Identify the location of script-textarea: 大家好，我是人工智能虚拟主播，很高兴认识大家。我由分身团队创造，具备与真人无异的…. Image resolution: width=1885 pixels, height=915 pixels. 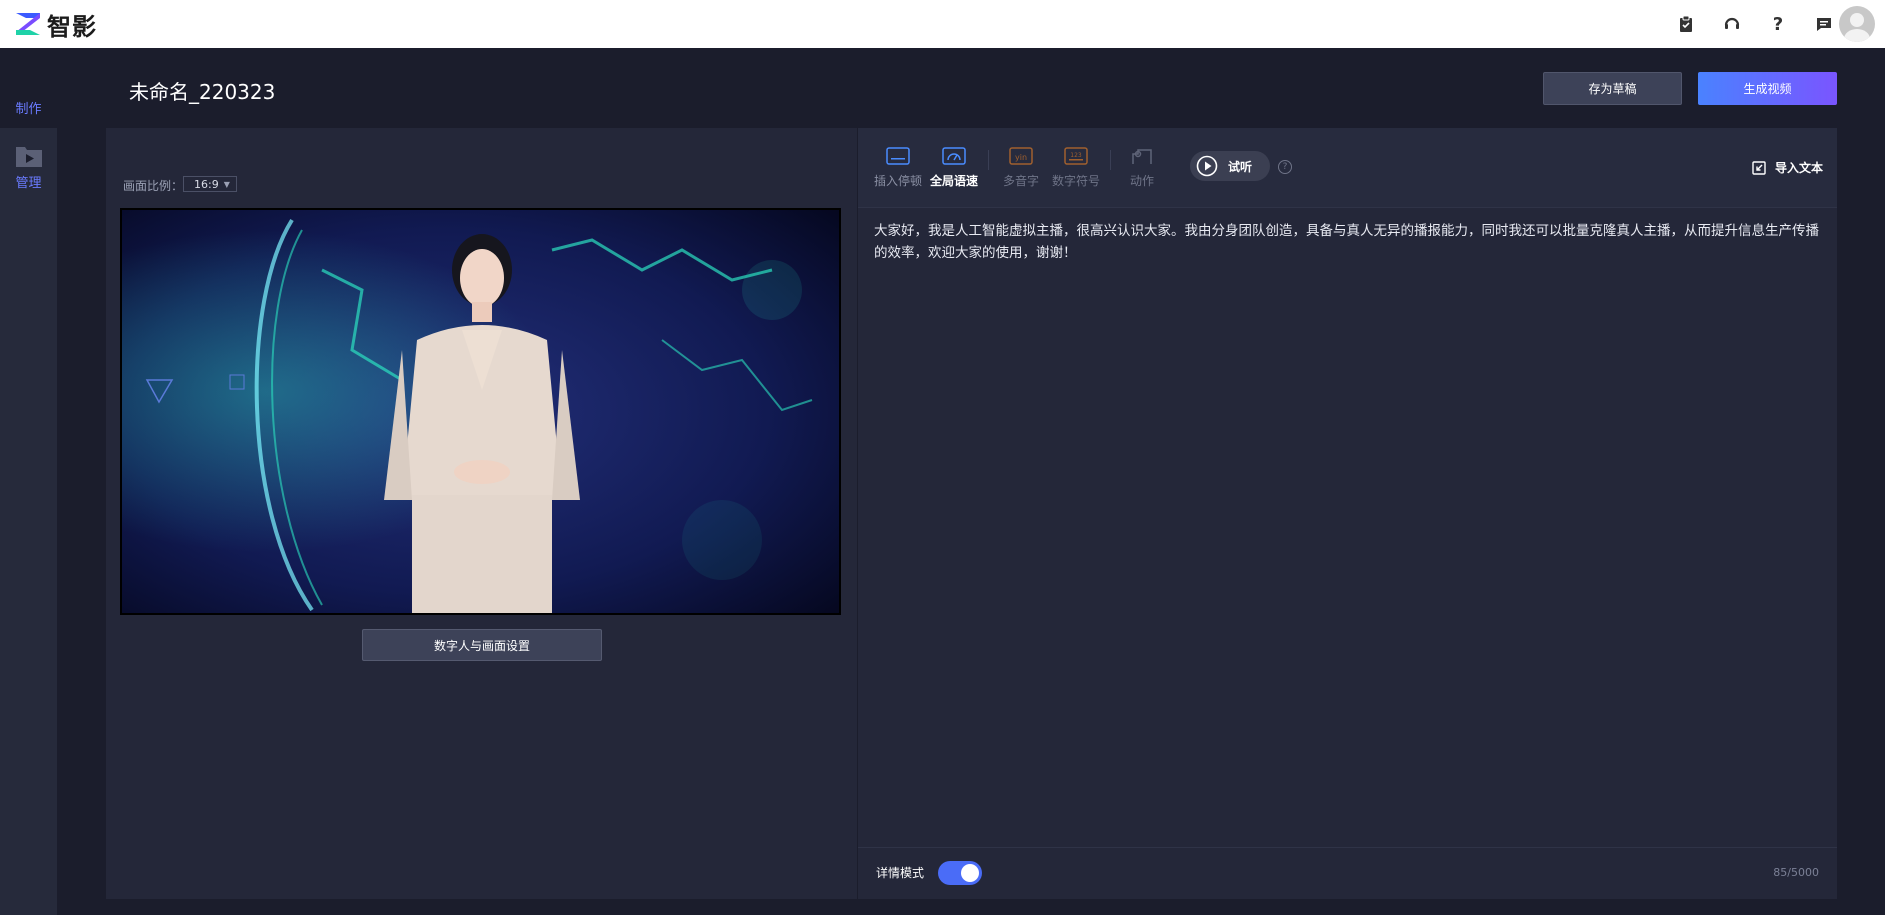
(1349, 242).